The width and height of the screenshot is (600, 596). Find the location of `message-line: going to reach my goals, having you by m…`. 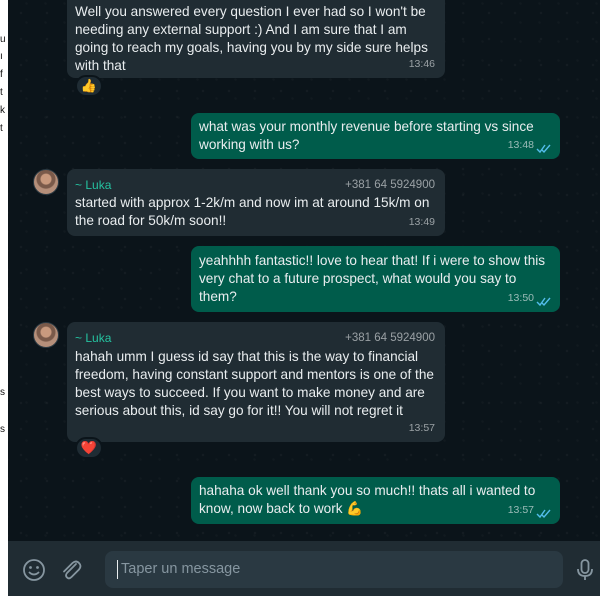

message-line: going to reach my goals, having you by m… is located at coordinates (251, 47).